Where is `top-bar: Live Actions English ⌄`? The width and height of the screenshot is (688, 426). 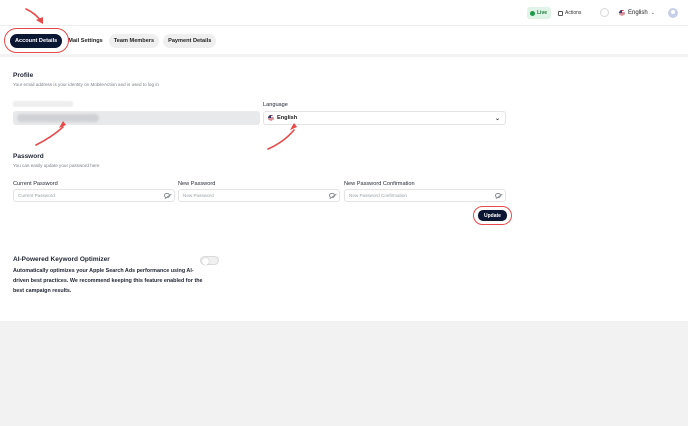 top-bar: Live Actions English ⌄ is located at coordinates (344, 13).